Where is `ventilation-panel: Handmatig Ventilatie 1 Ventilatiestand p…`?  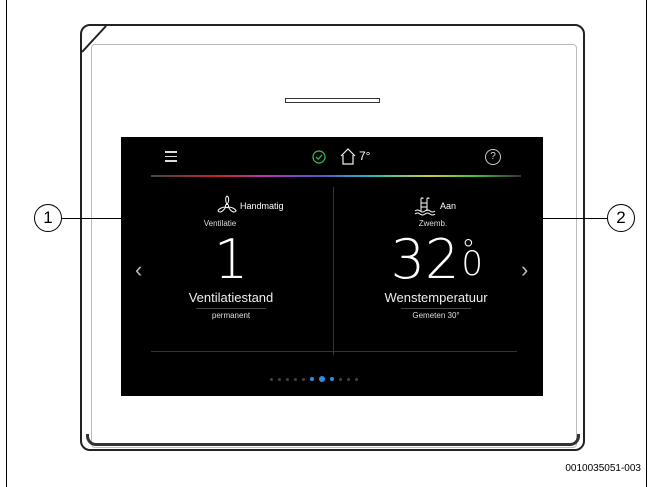
ventilation-panel: Handmatig Ventilatie 1 Ventilatiestand p… is located at coordinates (231, 257).